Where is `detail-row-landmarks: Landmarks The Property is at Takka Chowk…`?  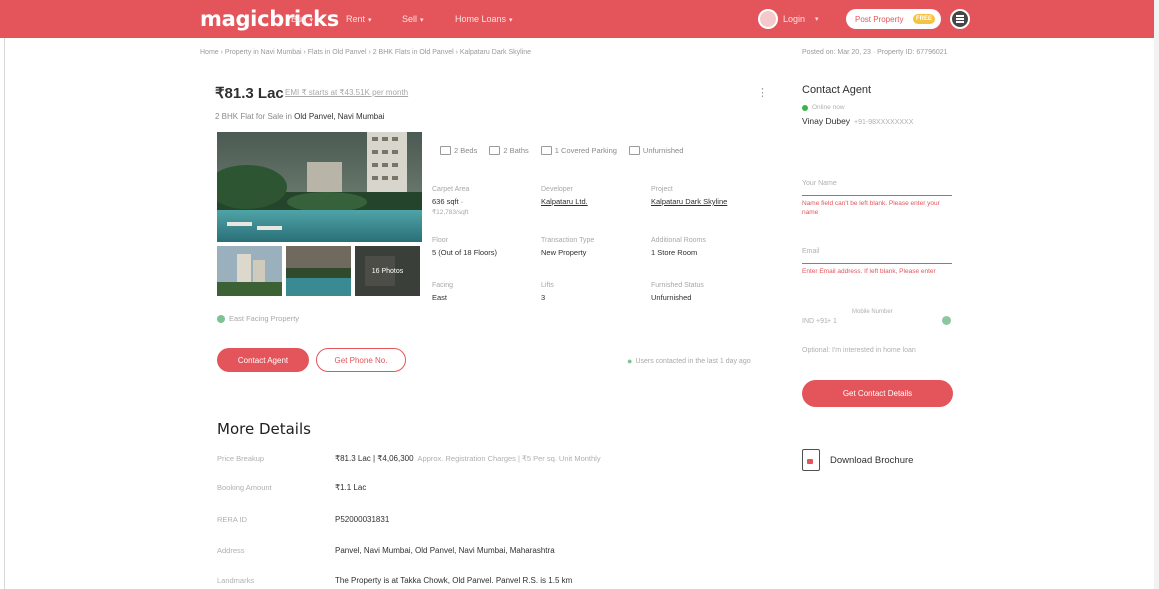 detail-row-landmarks: Landmarks The Property is at Takka Chowk… is located at coordinates (395, 580).